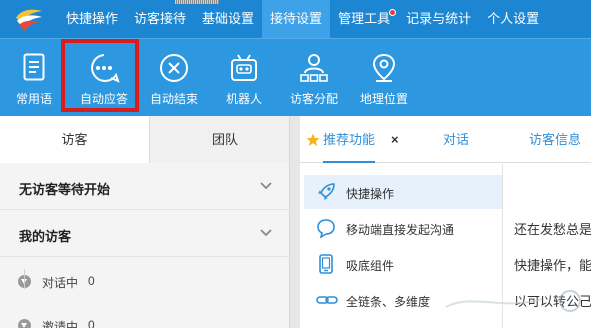  What do you see at coordinates (60, 324) in the screenshot?
I see `list-item-label: 邀请中` at bounding box center [60, 324].